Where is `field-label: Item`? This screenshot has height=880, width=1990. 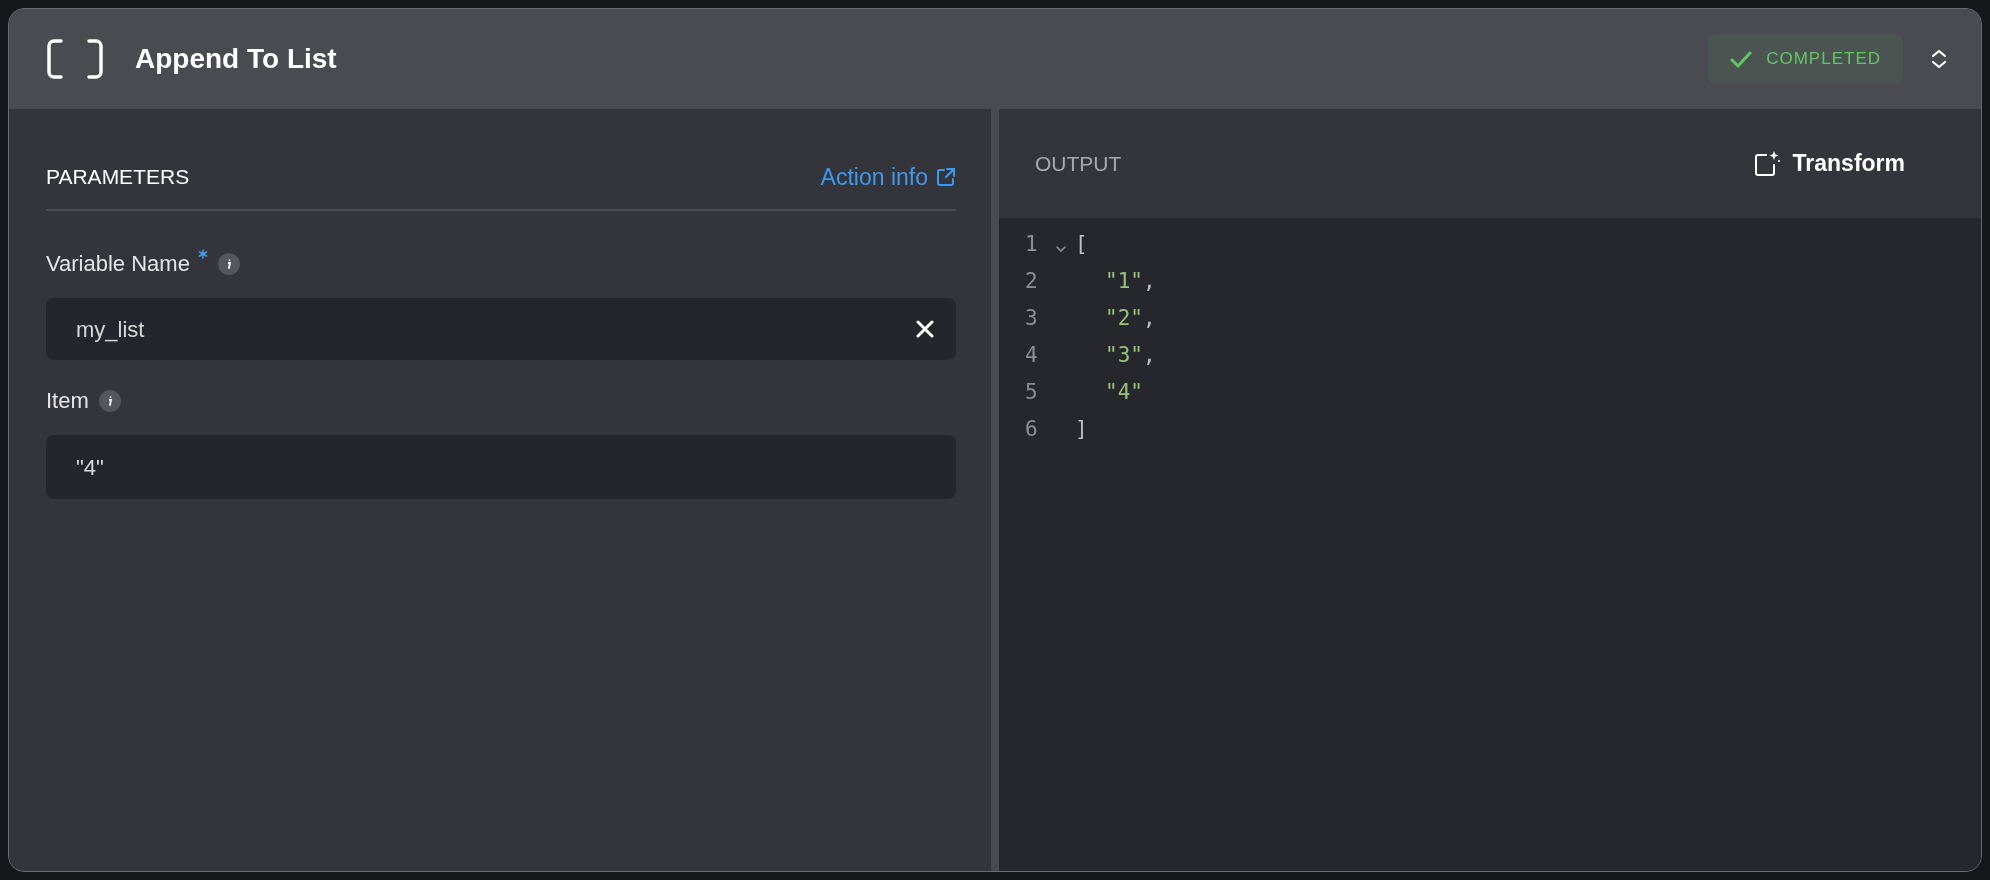
field-label: Item is located at coordinates (67, 401).